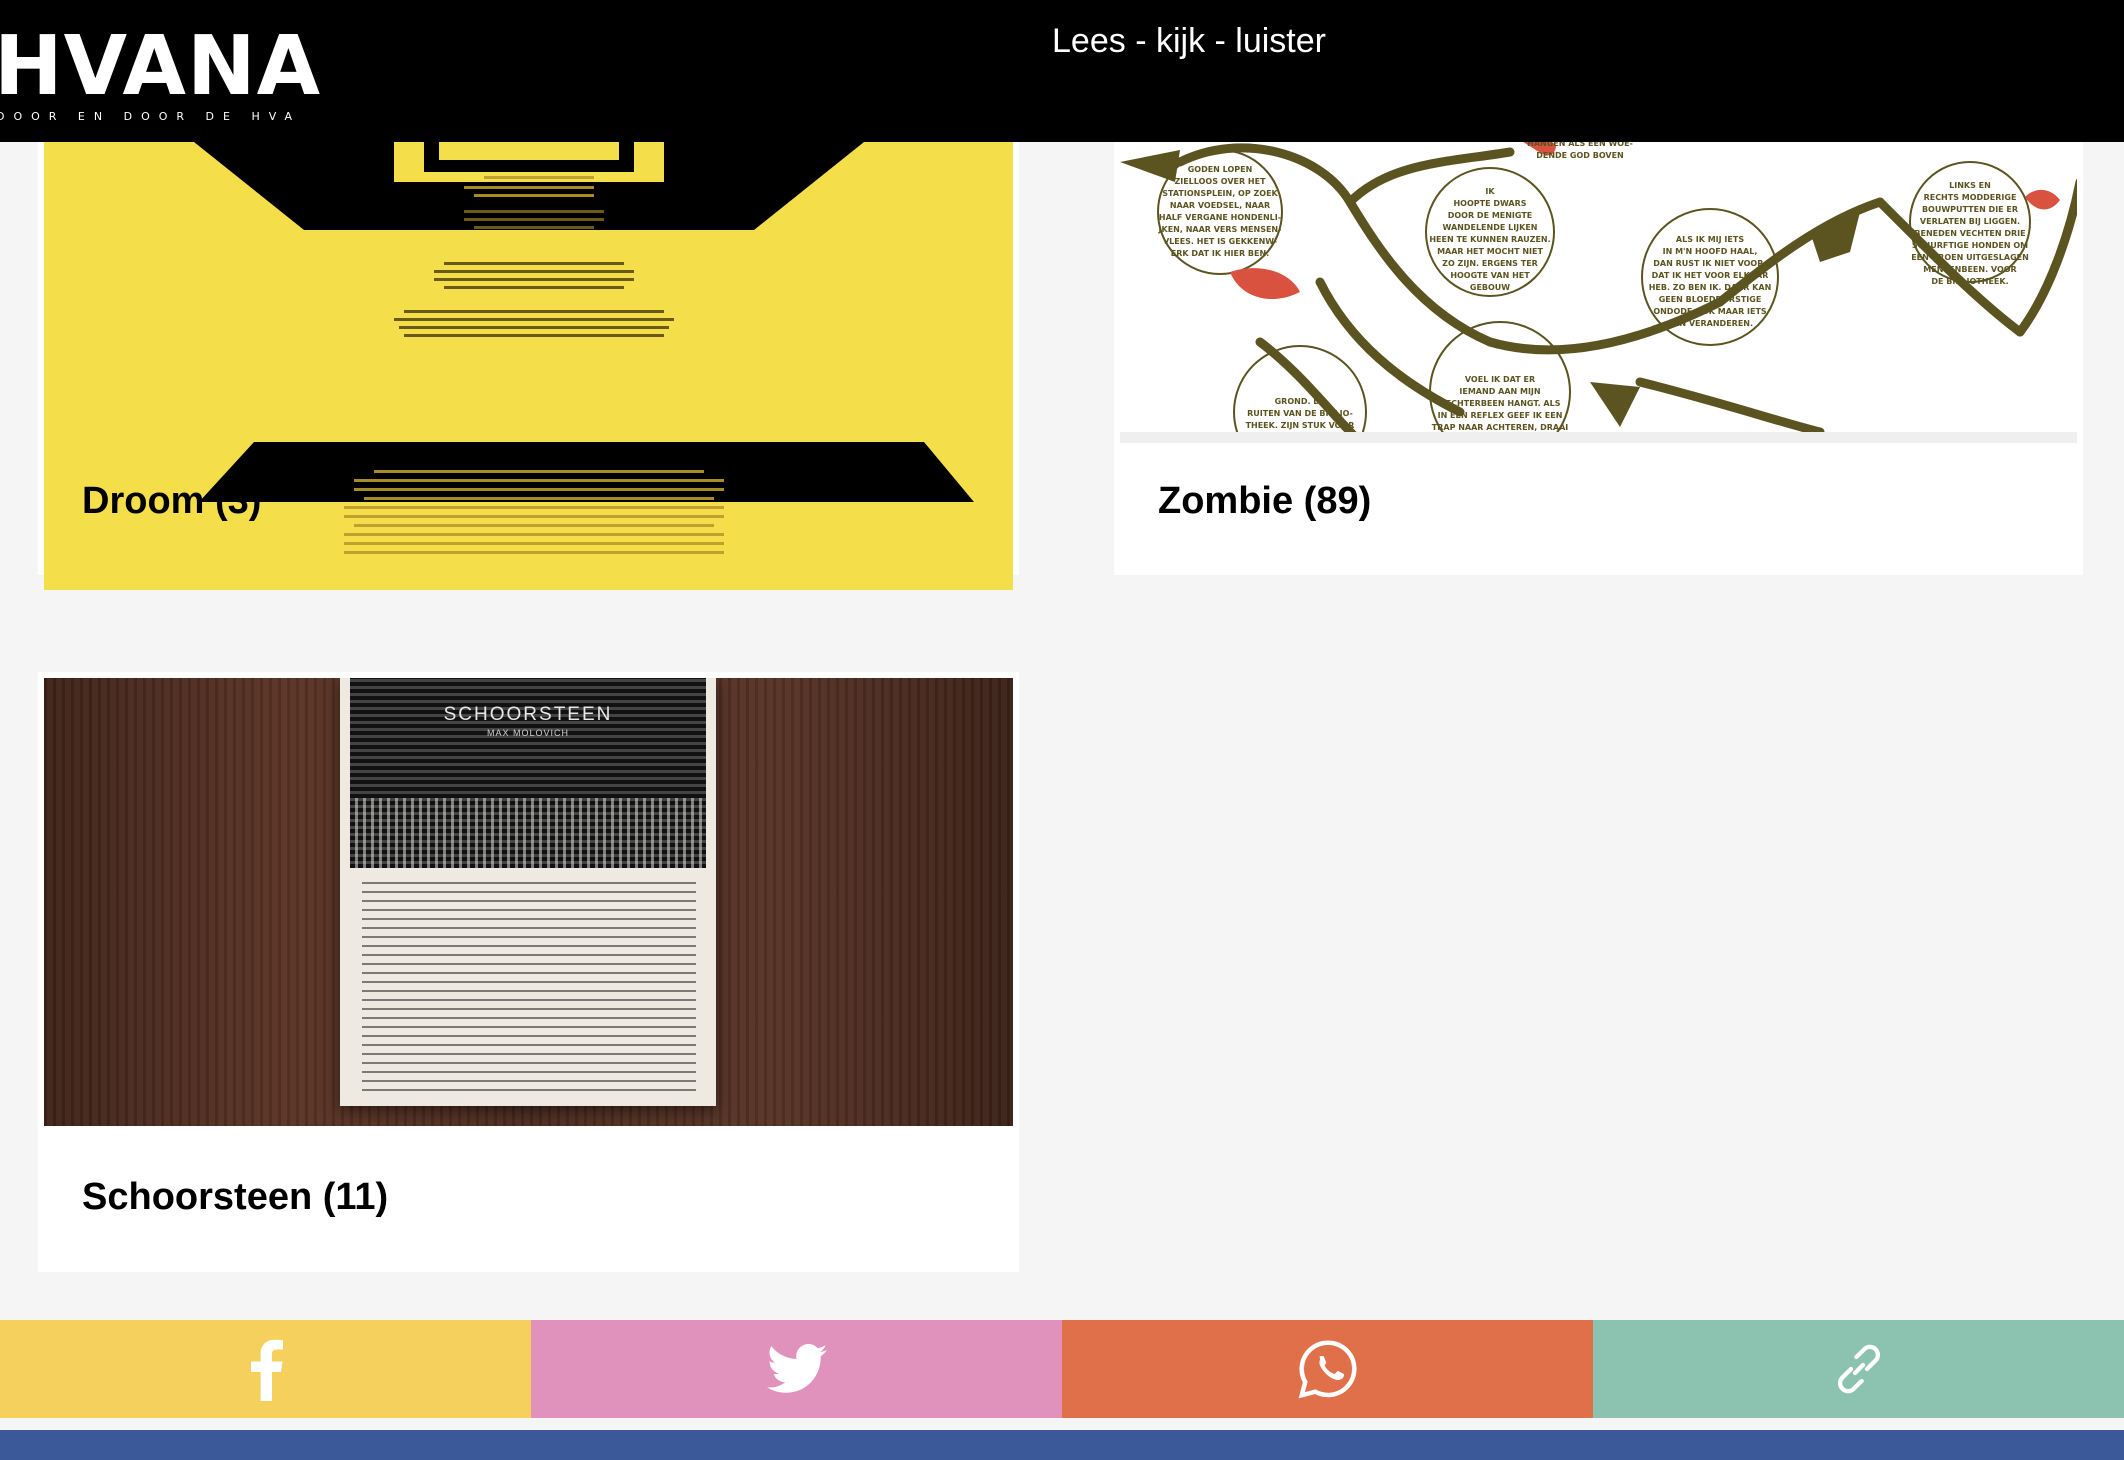  I want to click on svg-text: NAAR VOEDSEL, NAAR, so click(1220, 205).